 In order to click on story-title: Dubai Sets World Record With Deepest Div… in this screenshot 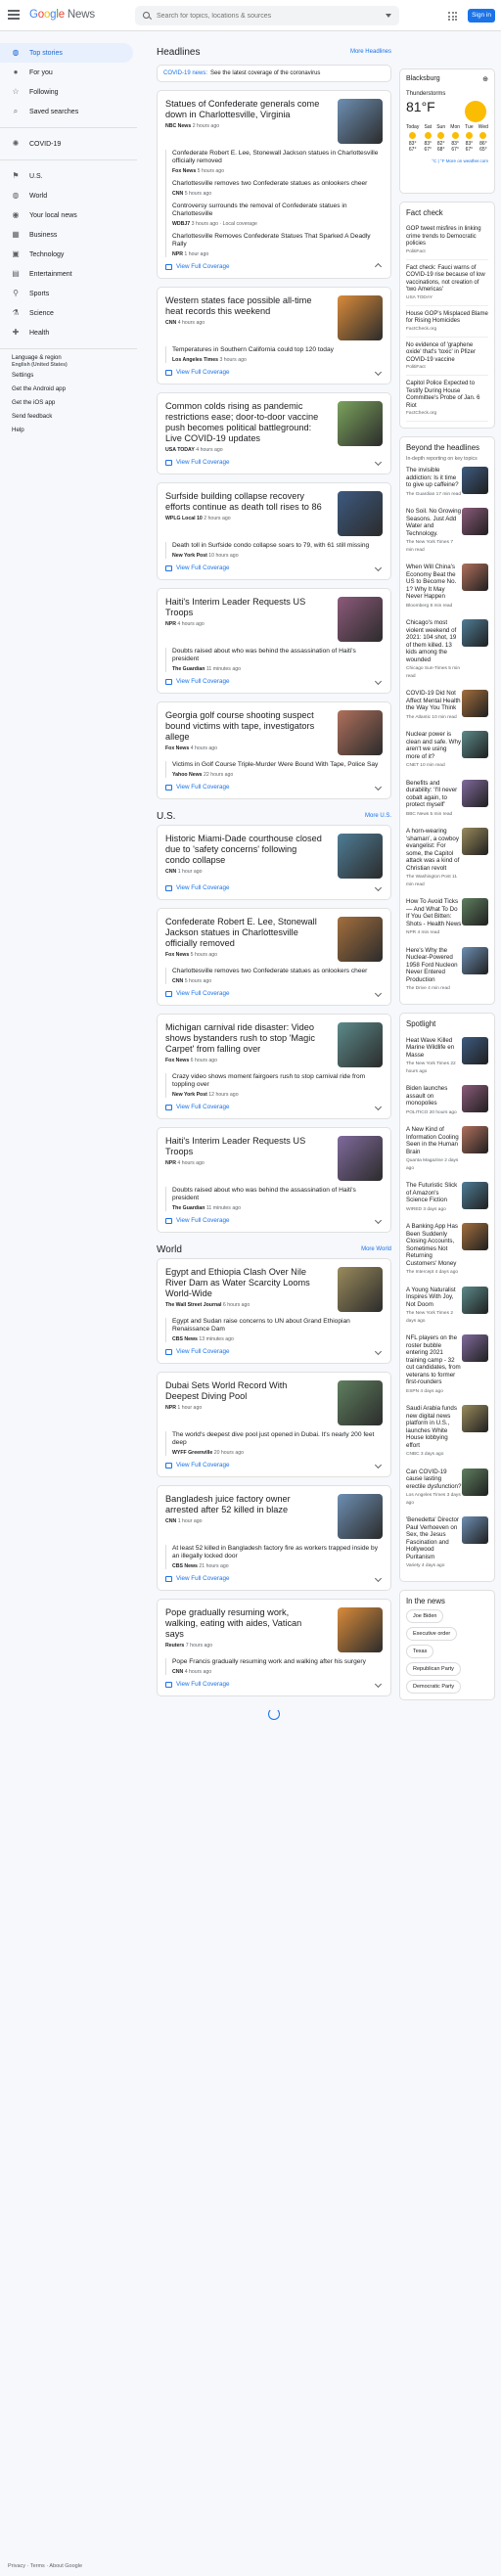, I will do `click(243, 1391)`.